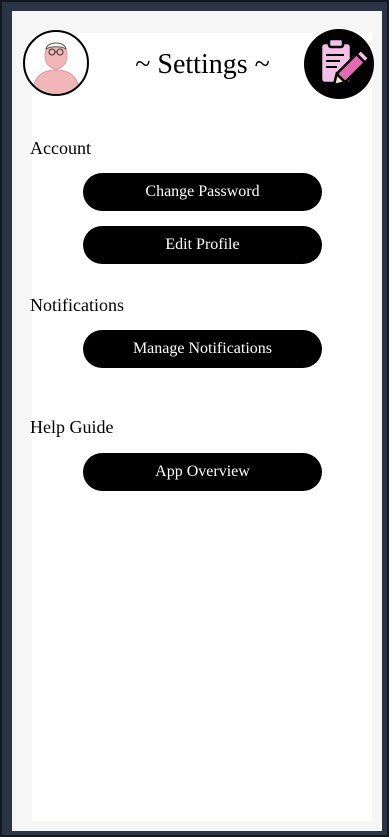 The height and width of the screenshot is (837, 389). Describe the element at coordinates (202, 192) in the screenshot. I see `change-password-button: Change Password` at that location.